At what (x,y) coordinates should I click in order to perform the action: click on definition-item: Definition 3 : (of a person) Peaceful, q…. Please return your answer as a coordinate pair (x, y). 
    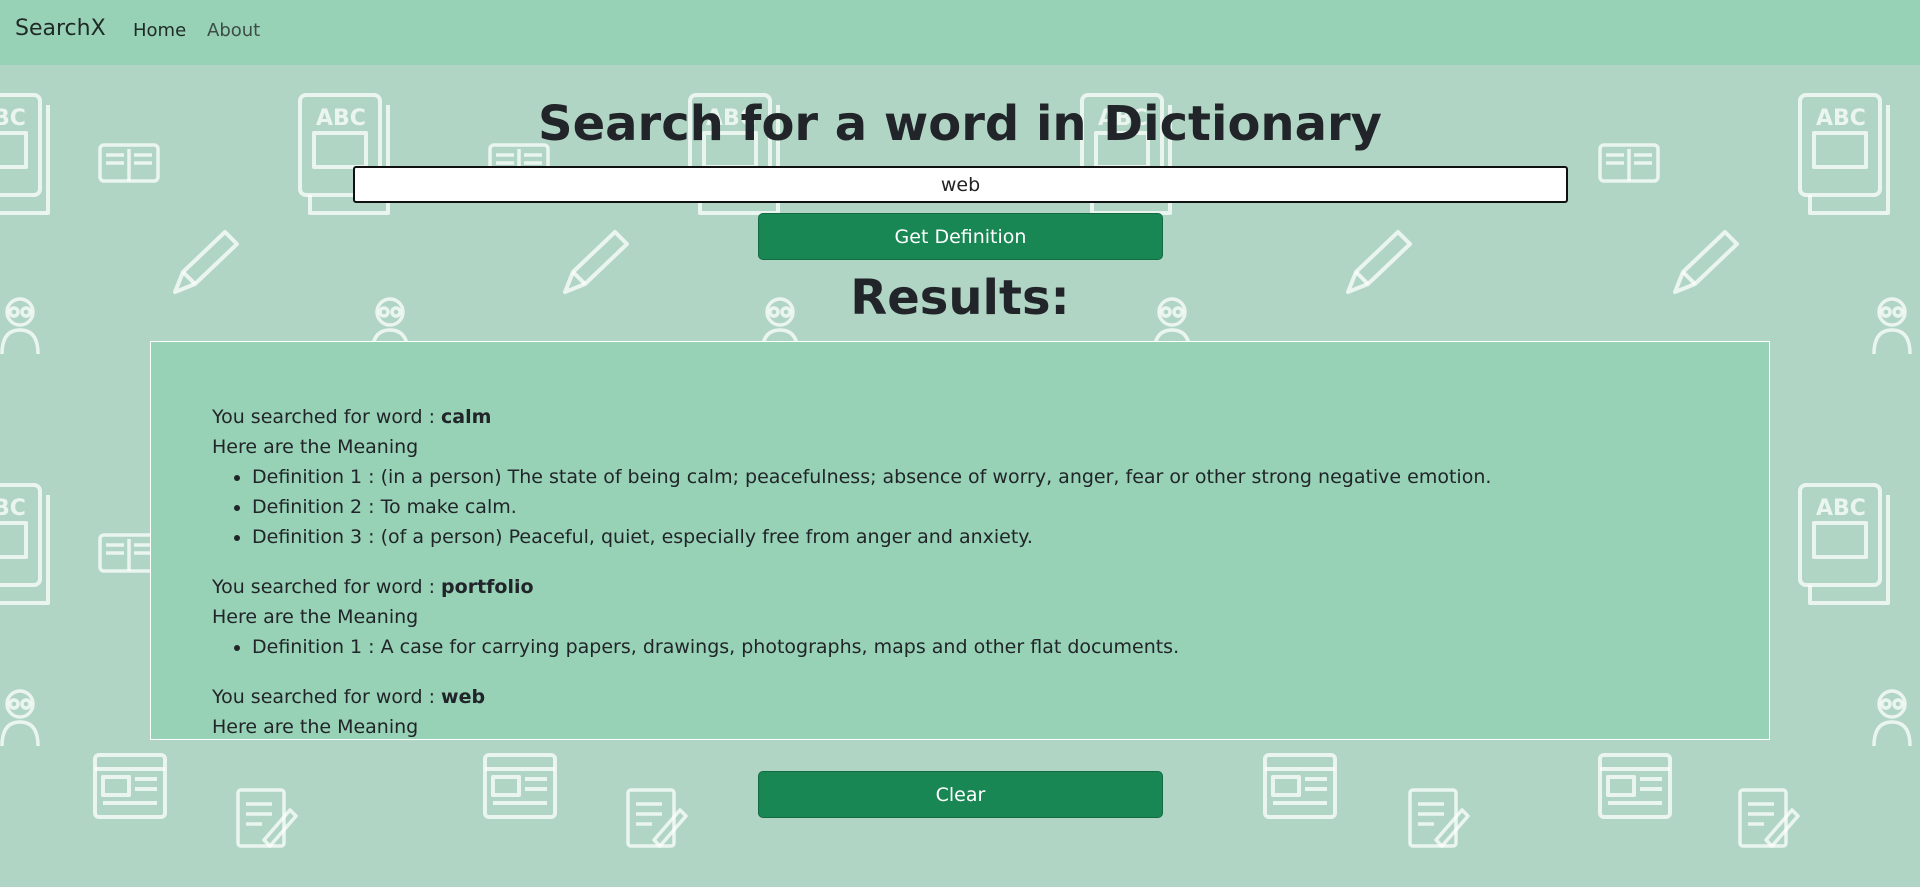
    Looking at the image, I should click on (1000, 537).